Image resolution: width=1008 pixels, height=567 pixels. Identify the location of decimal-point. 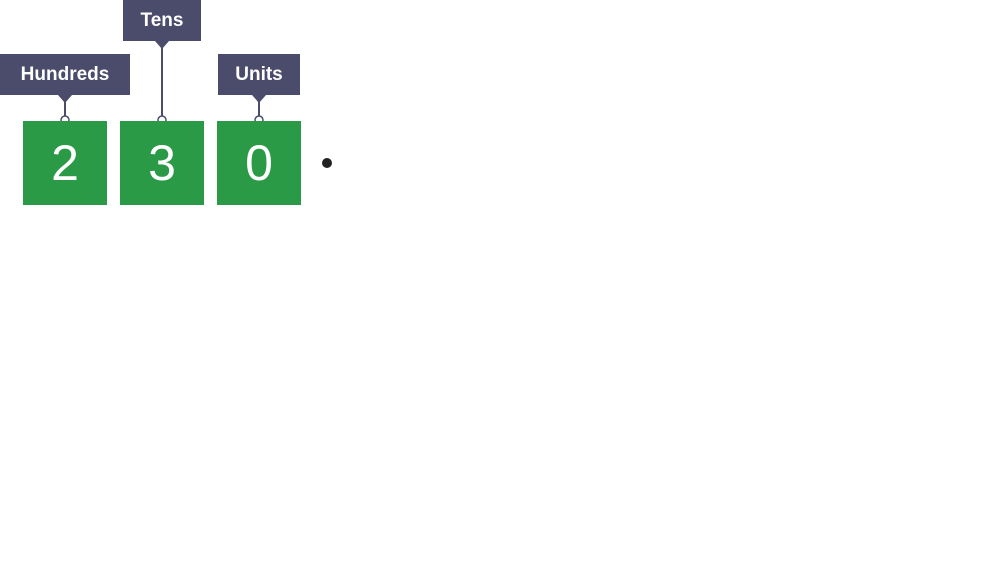
(327, 163).